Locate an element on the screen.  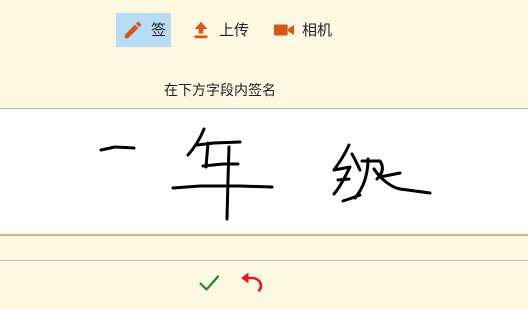
video-camera-icon is located at coordinates (284, 30).